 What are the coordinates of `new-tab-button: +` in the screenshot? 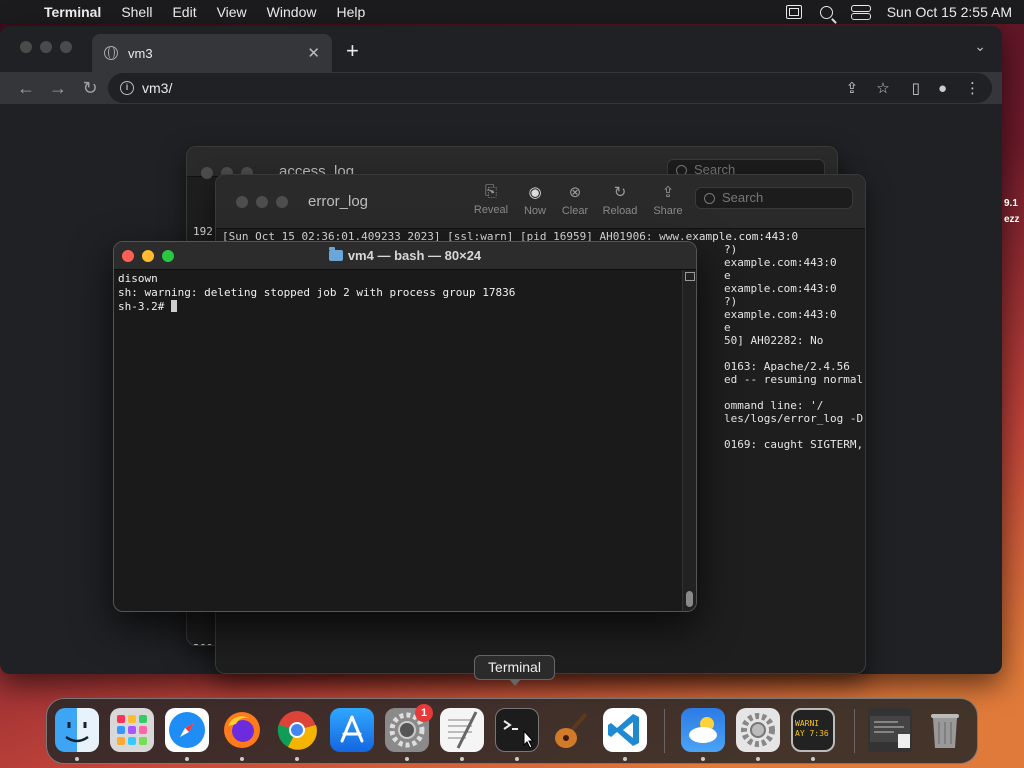 It's located at (352, 51).